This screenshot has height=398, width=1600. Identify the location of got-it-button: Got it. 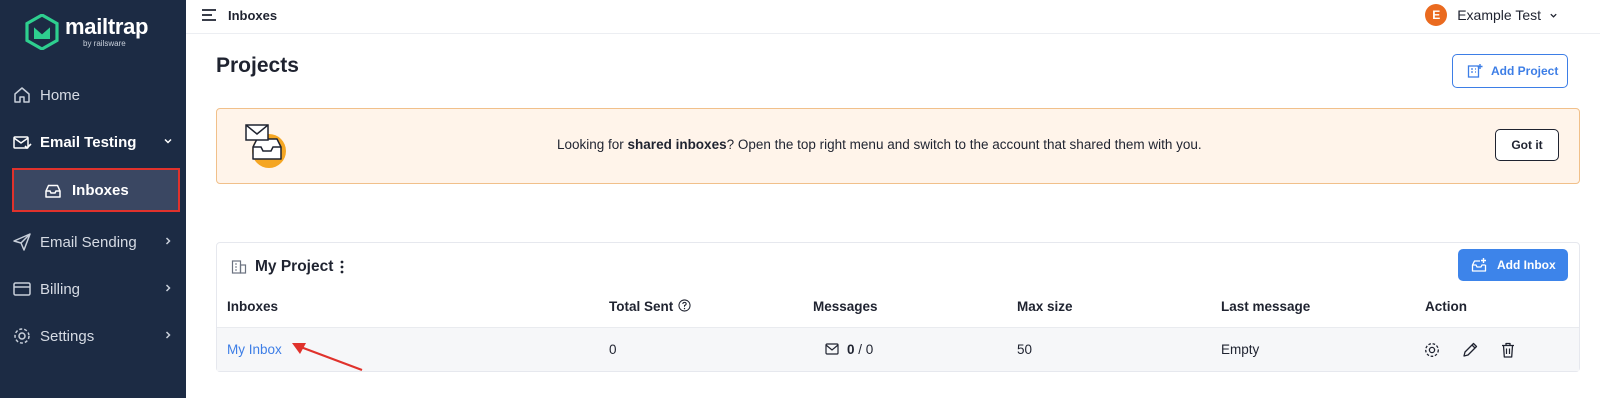
(1527, 145).